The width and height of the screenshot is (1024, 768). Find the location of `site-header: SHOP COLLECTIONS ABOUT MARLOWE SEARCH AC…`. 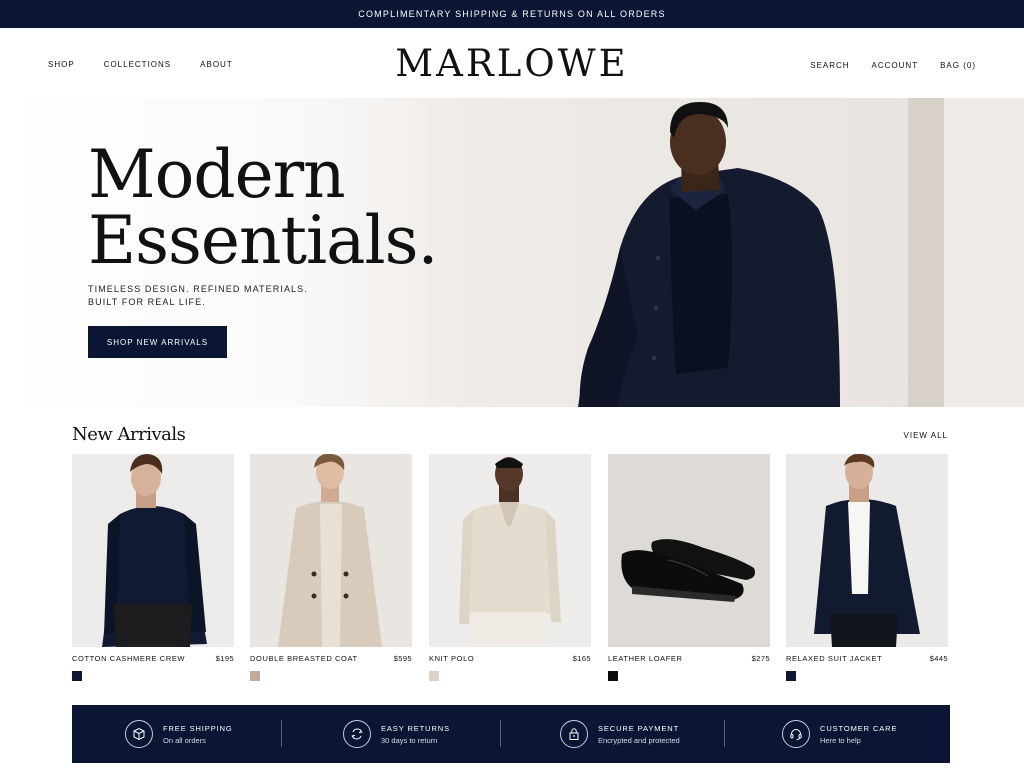

site-header: SHOP COLLECTIONS ABOUT MARLOWE SEARCH AC… is located at coordinates (512, 63).